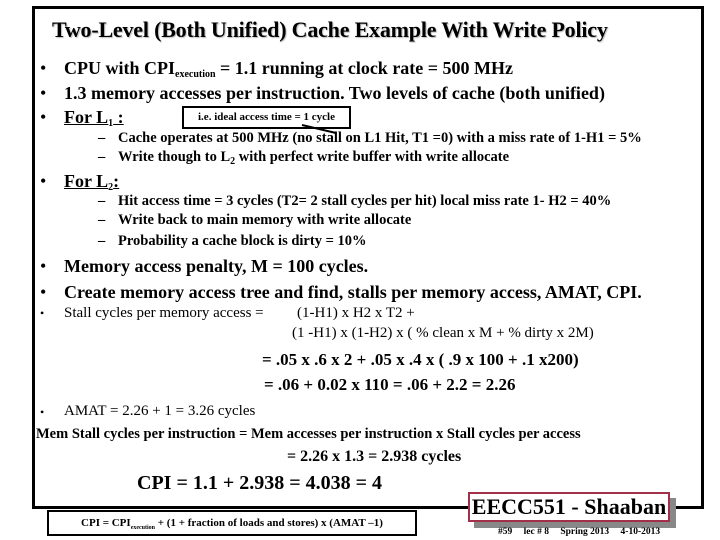 This screenshot has width=720, height=540. Describe the element at coordinates (216, 266) in the screenshot. I see `memory-penalty: Memory access penalty, M = 100 cycles.` at that location.